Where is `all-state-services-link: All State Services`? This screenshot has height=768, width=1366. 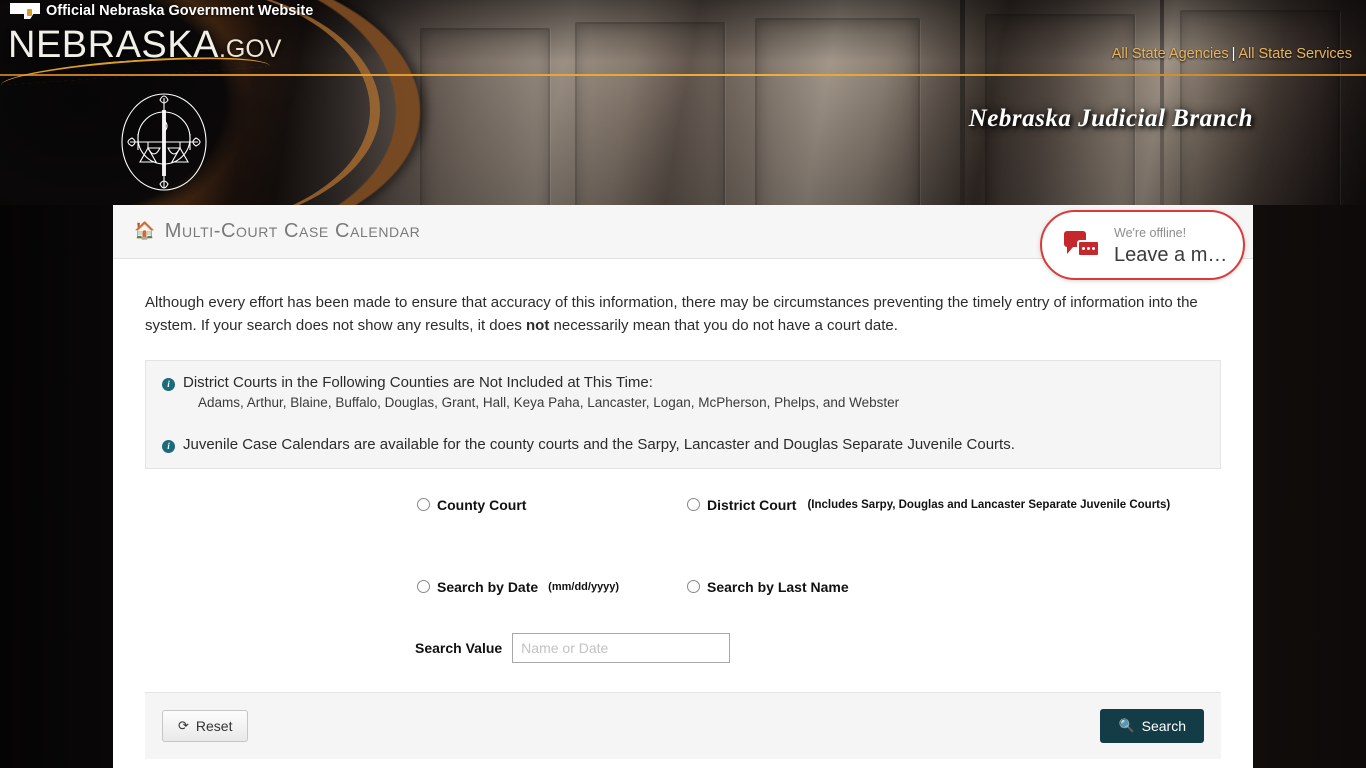 all-state-services-link: All State Services is located at coordinates (1295, 54).